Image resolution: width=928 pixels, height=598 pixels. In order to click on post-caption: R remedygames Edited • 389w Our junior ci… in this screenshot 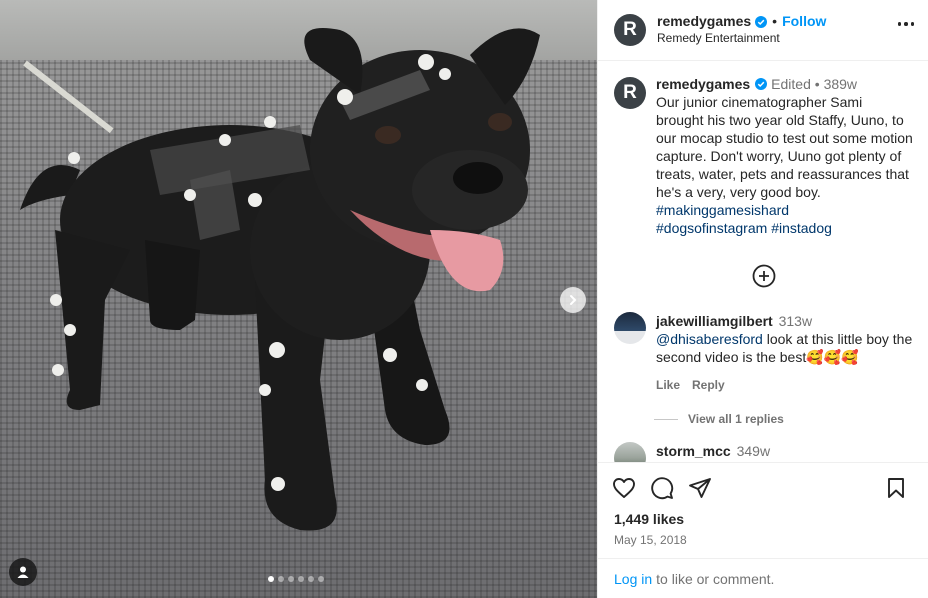, I will do `click(763, 156)`.